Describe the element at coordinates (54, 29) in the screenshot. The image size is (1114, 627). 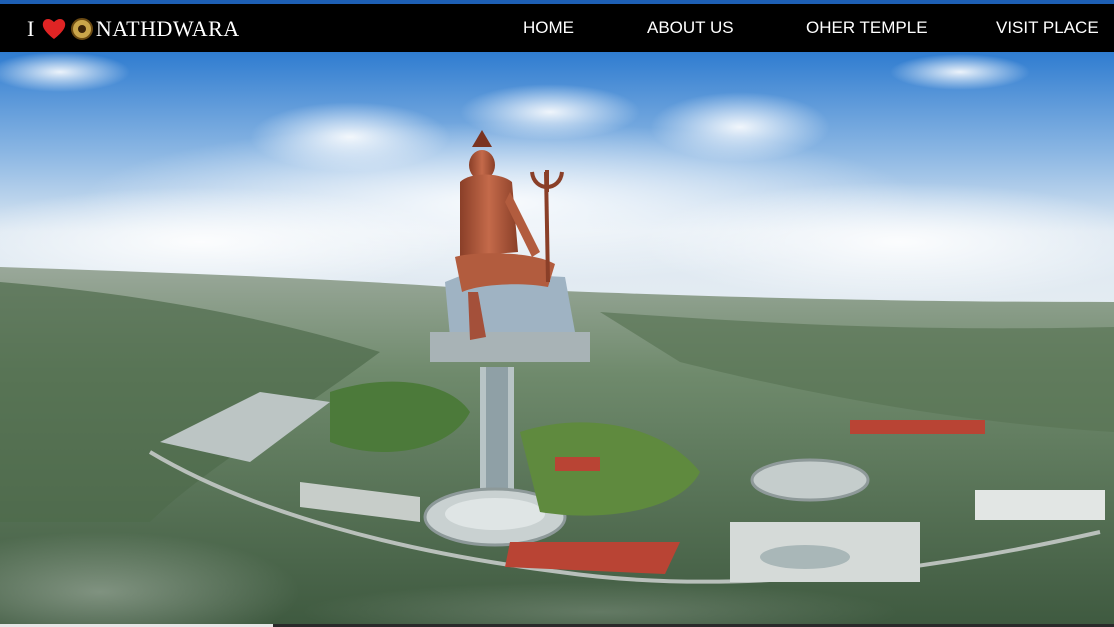
I see `heart-icon` at that location.